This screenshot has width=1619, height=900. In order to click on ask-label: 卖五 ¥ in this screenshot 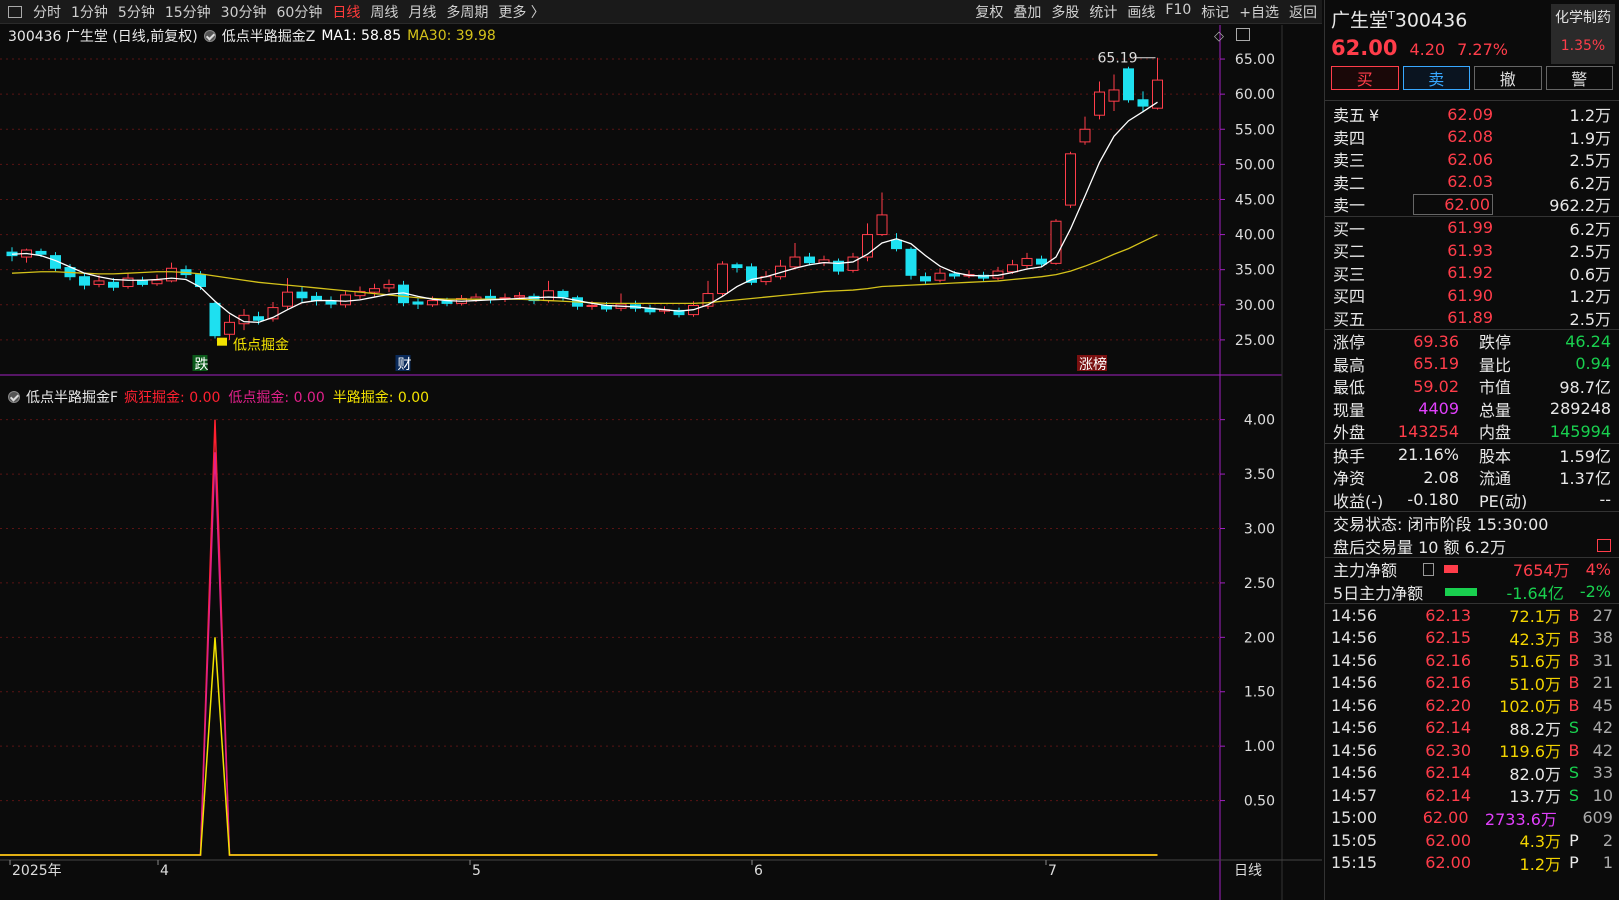, I will do `click(1356, 116)`.